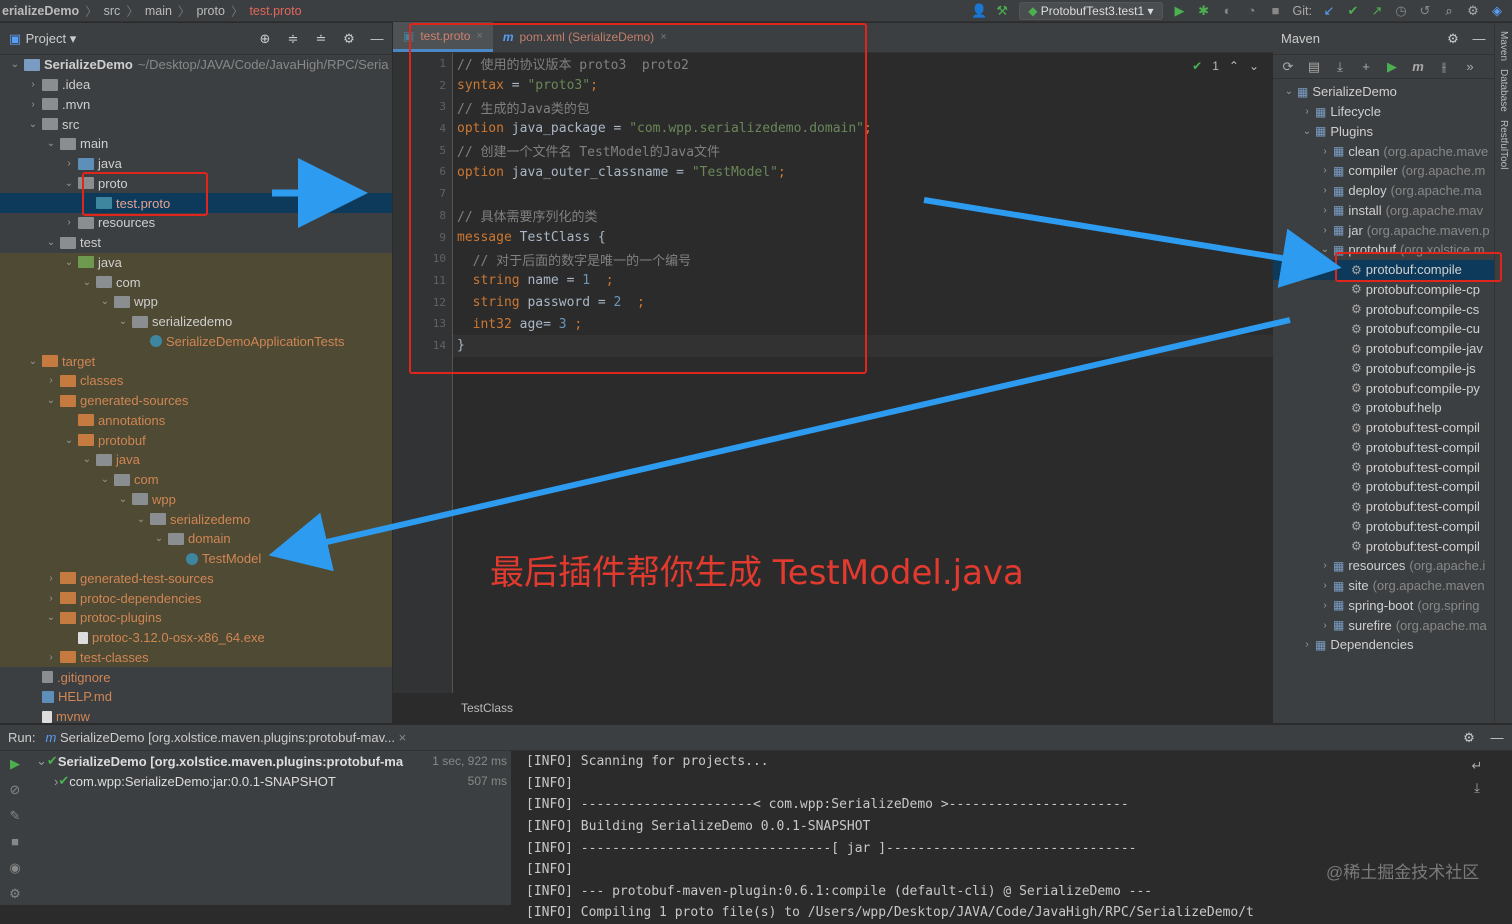 The image size is (1512, 924). I want to click on project-tree-item: ⌄ com, so click(196, 282).